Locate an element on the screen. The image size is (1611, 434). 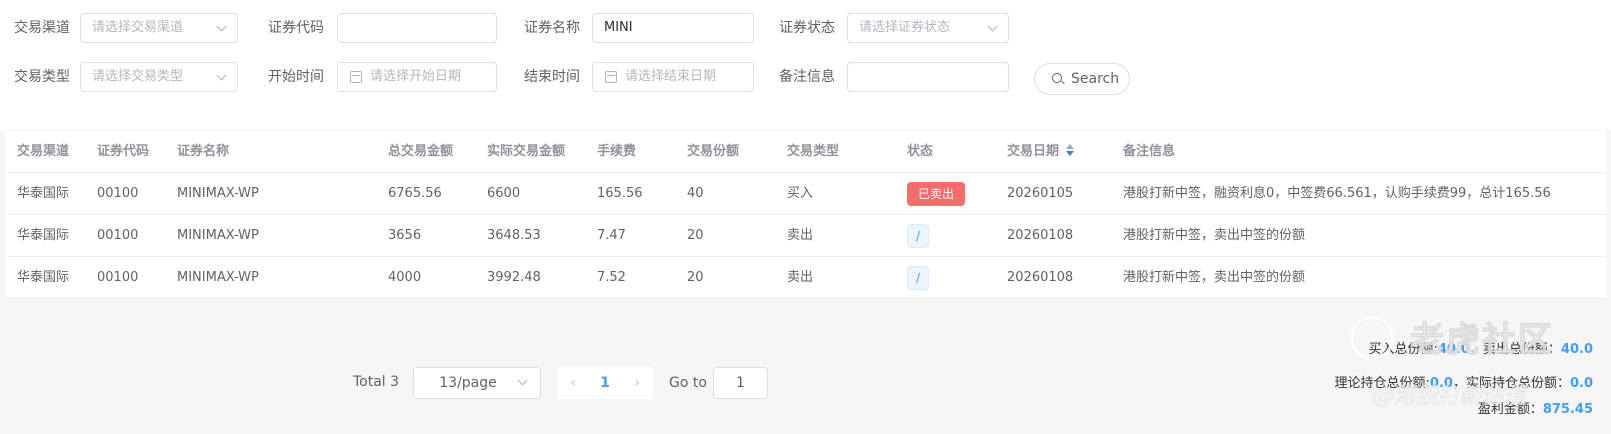
header-actual: 实际交易金额 is located at coordinates (526, 151).